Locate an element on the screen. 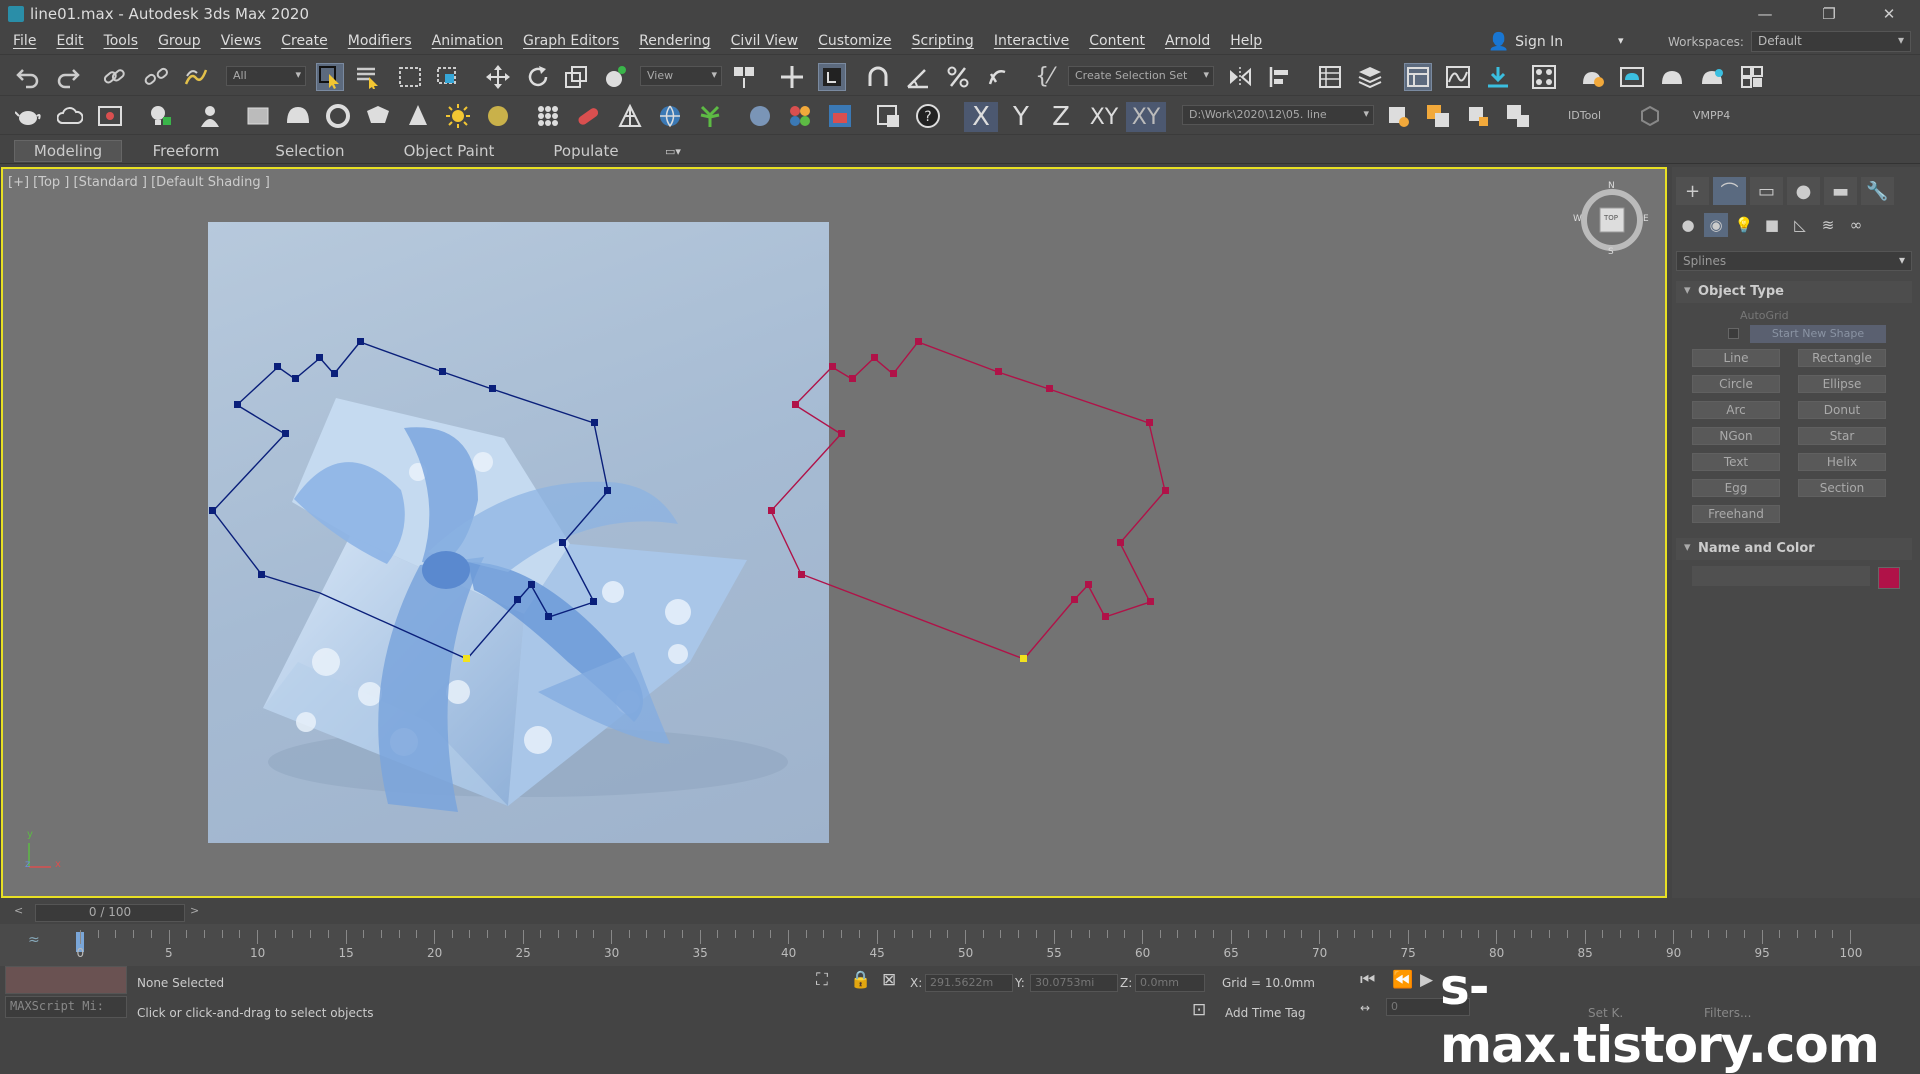 This screenshot has width=1920, height=1074. object-type-rollout: Object Type is located at coordinates (1794, 292).